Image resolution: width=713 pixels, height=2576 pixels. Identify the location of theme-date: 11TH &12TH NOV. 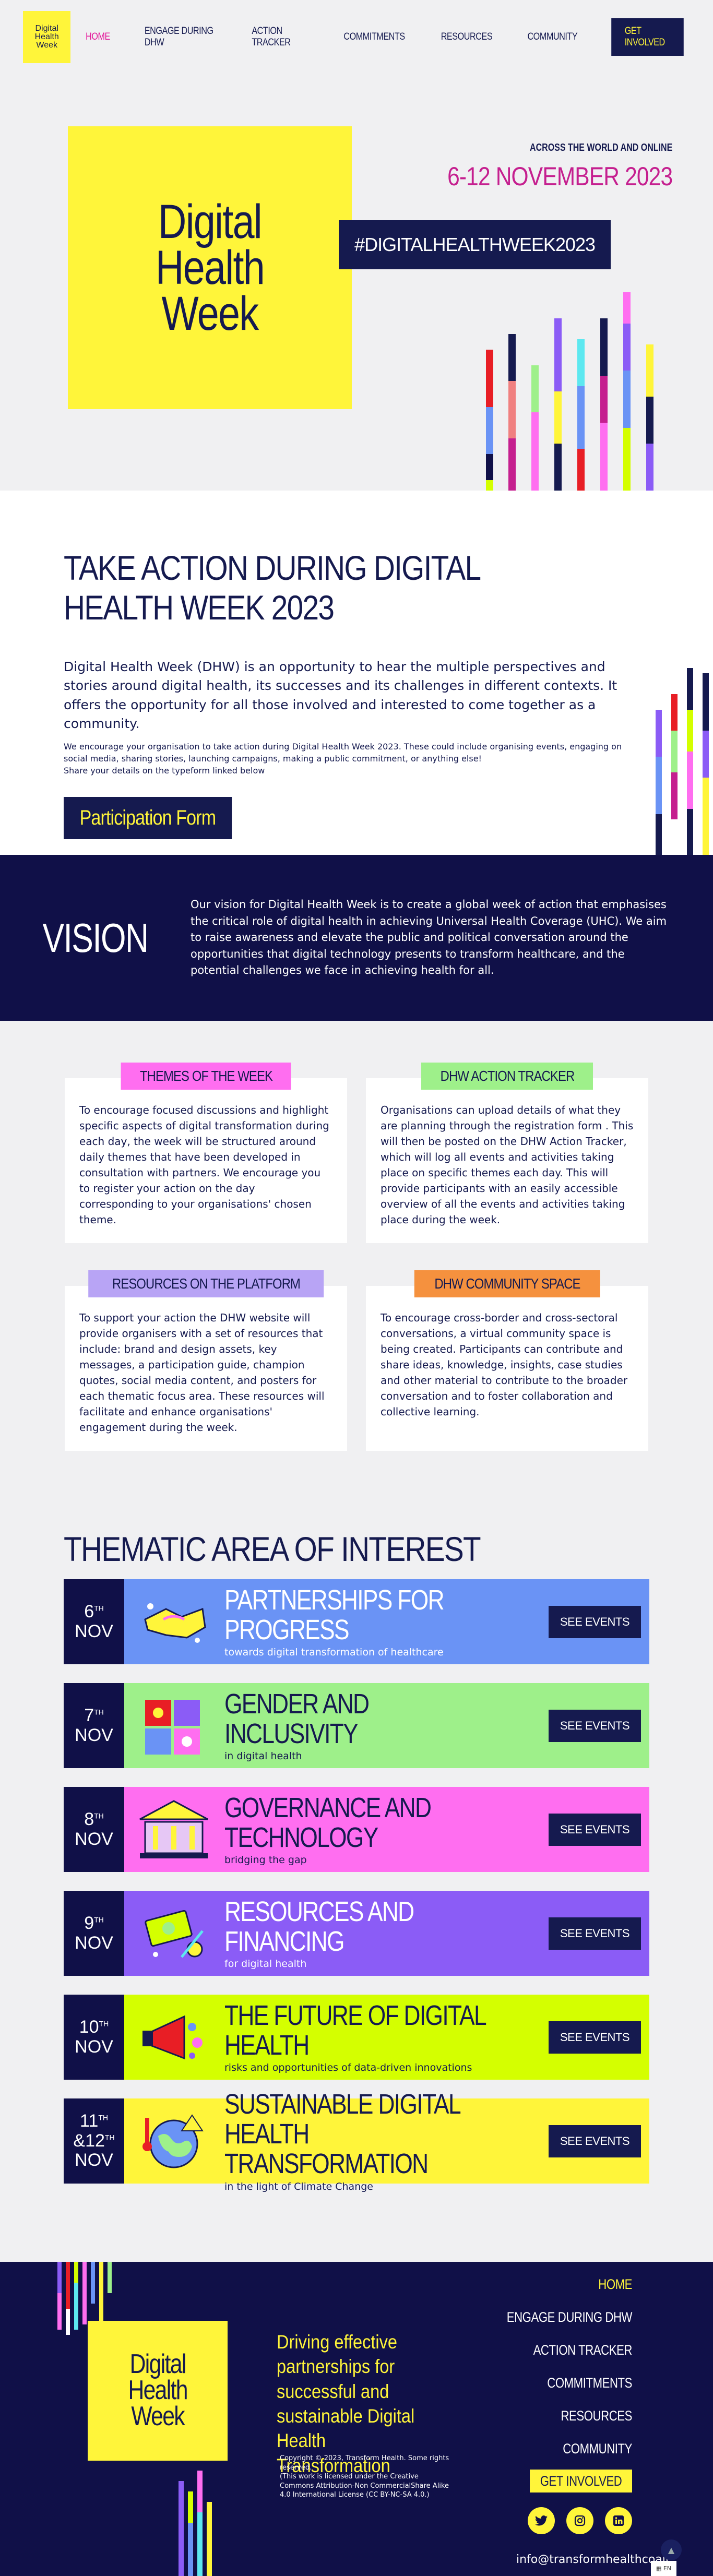
(94, 2141).